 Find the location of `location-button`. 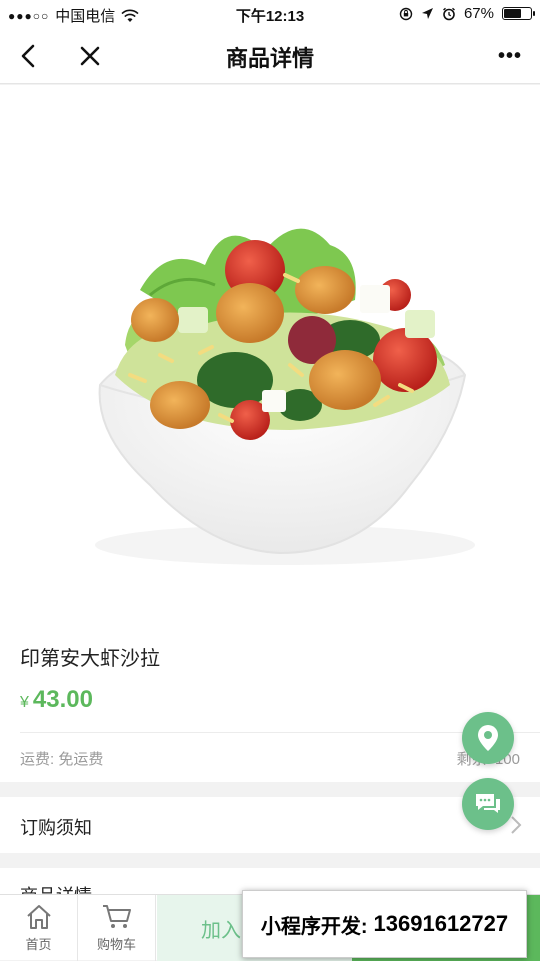

location-button is located at coordinates (488, 738).